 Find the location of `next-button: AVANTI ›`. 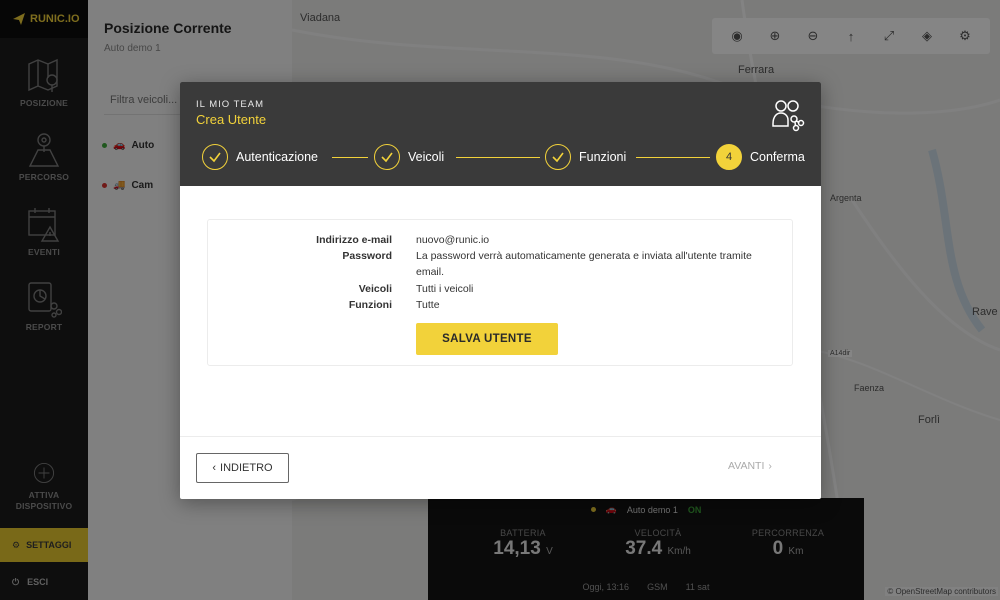

next-button: AVANTI › is located at coordinates (750, 466).